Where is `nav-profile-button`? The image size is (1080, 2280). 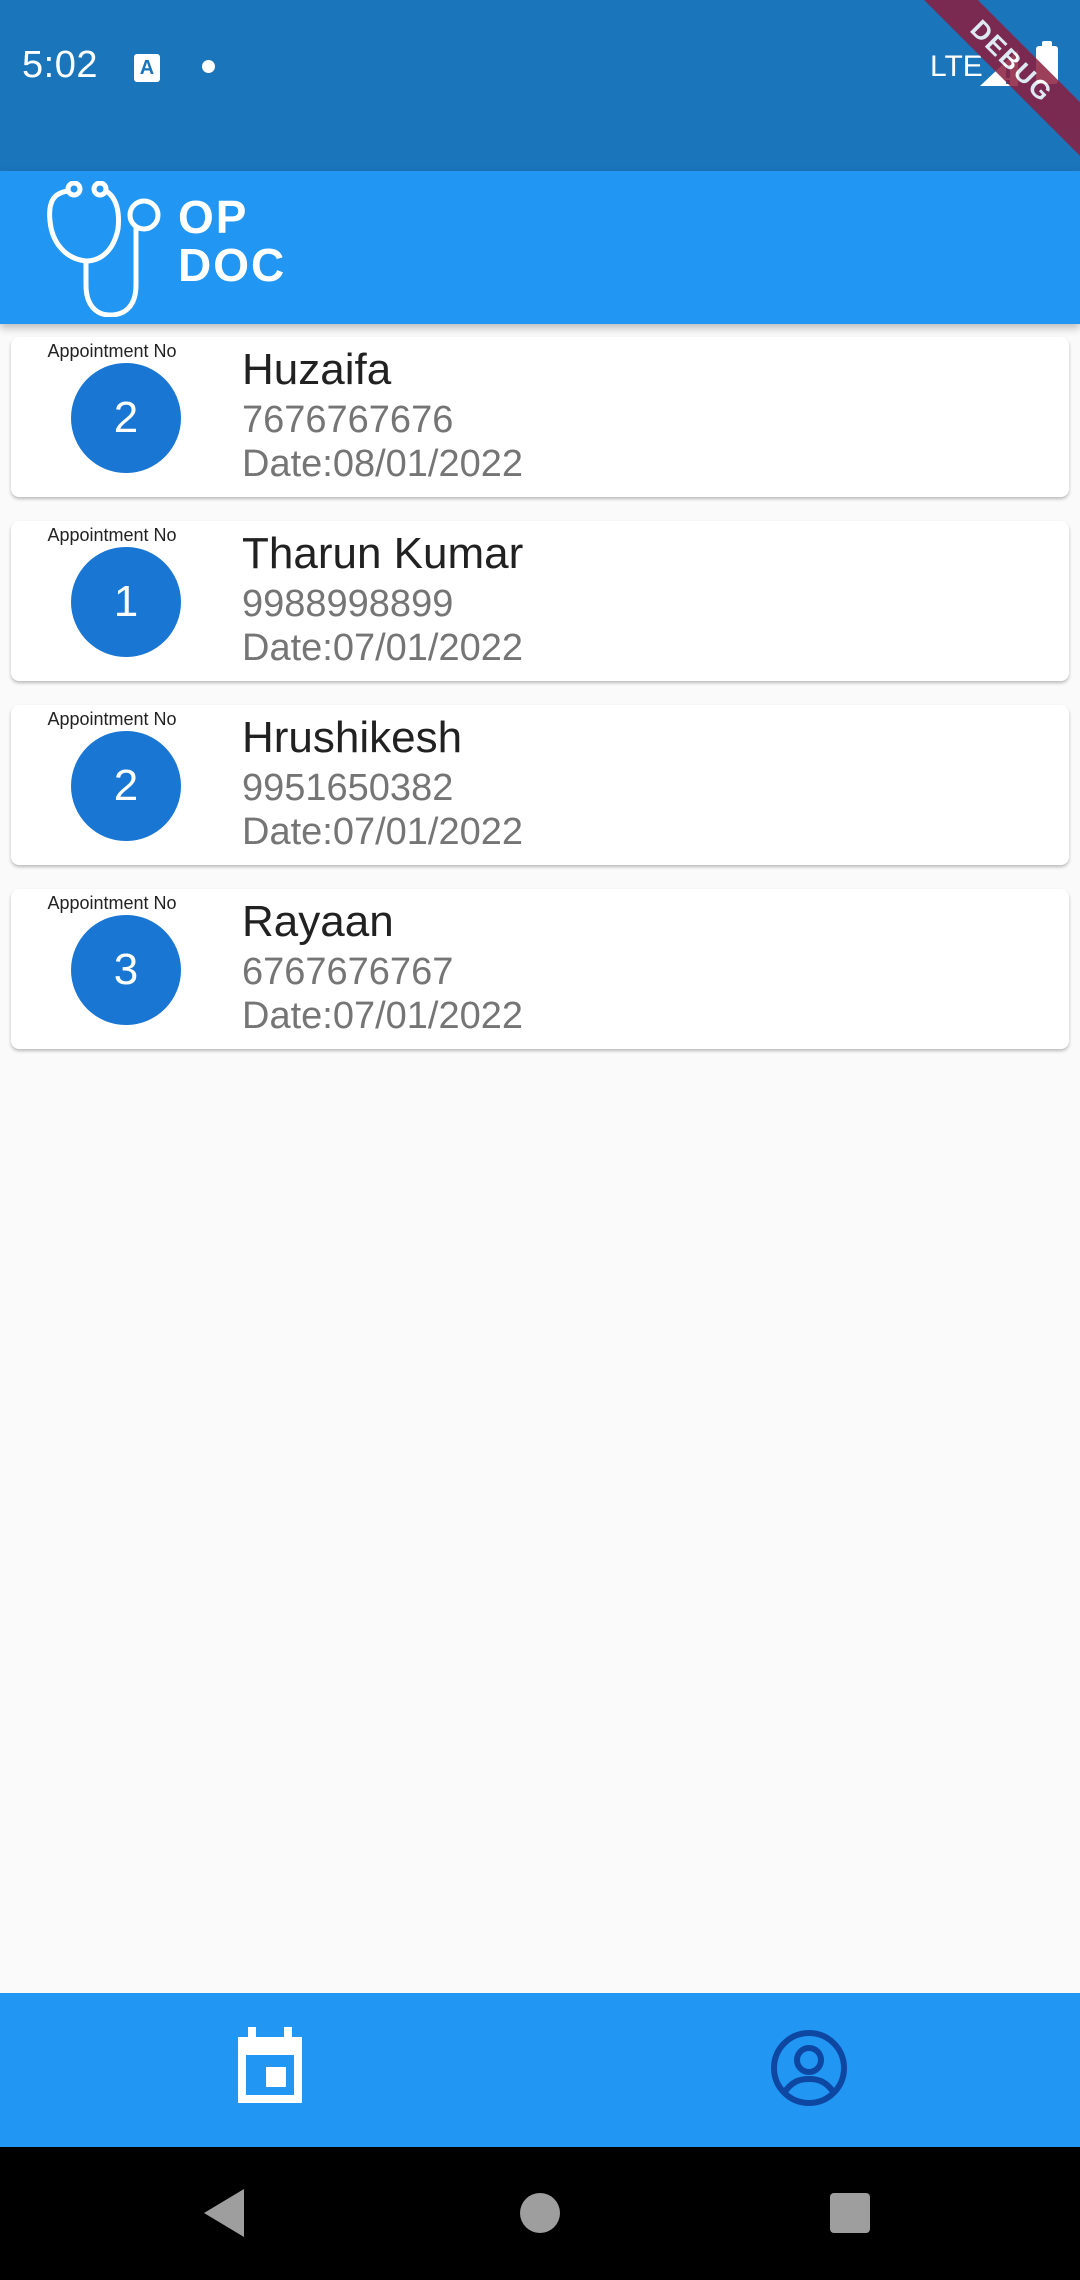 nav-profile-button is located at coordinates (810, 2070).